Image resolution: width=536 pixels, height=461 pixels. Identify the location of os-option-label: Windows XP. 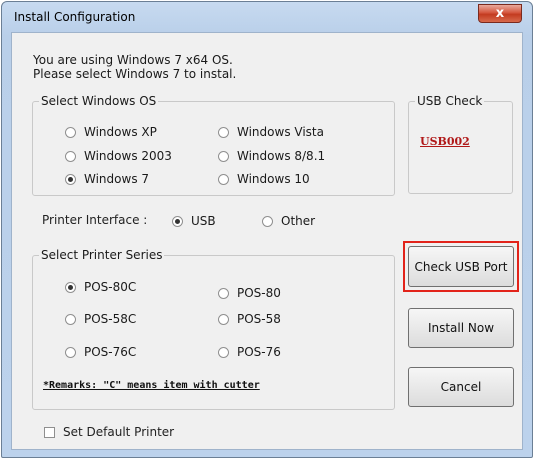
(120, 132).